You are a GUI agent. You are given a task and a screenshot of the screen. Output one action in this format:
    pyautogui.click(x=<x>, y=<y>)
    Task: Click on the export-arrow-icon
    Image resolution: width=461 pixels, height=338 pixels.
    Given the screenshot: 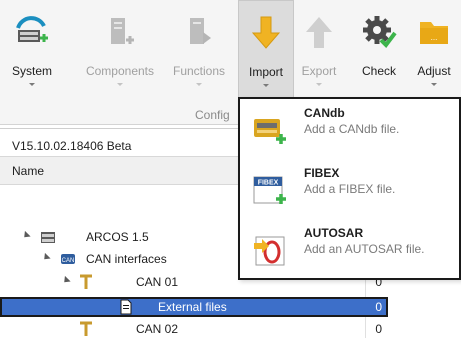 What is the action you would take?
    pyautogui.click(x=319, y=32)
    